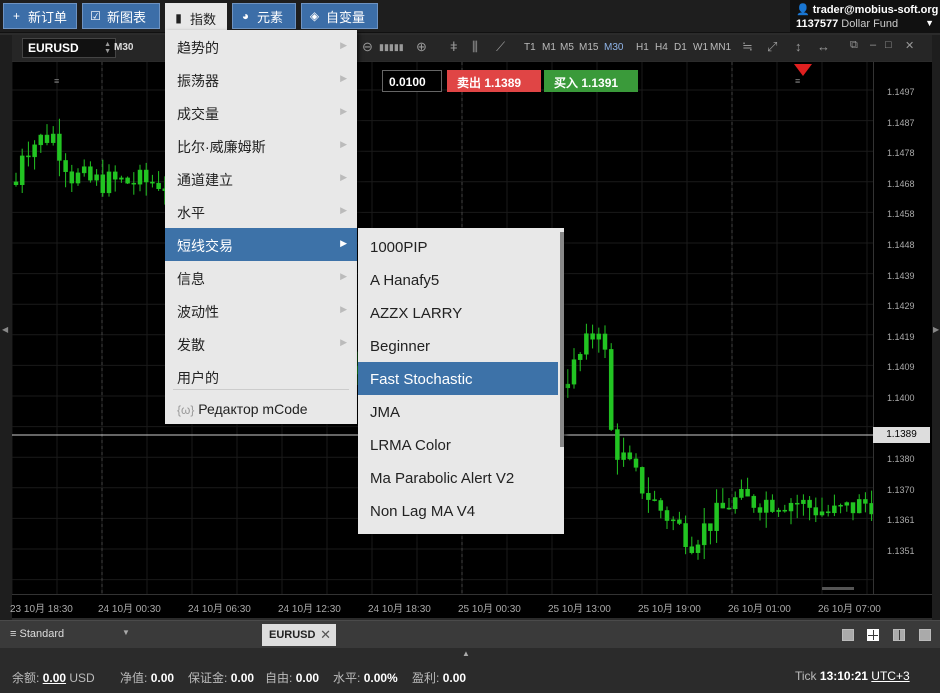  What do you see at coordinates (198, 114) in the screenshot?
I see `menu-item-label: 成交量` at bounding box center [198, 114].